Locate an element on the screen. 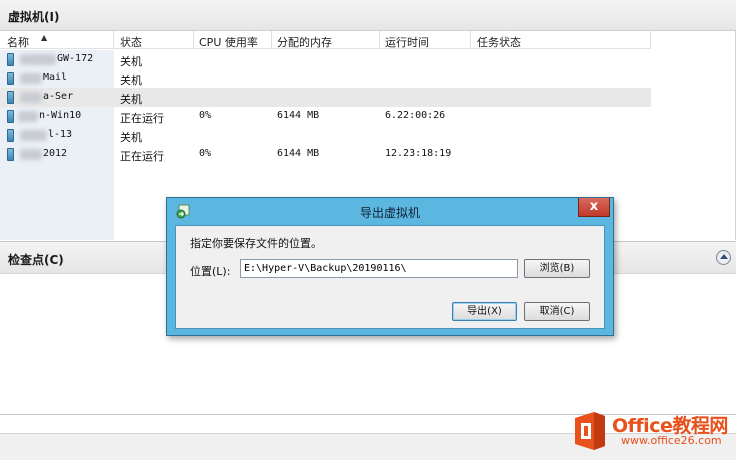 This screenshot has height=460, width=736. vm-panel-header: 虚拟机(I) is located at coordinates (368, 15).